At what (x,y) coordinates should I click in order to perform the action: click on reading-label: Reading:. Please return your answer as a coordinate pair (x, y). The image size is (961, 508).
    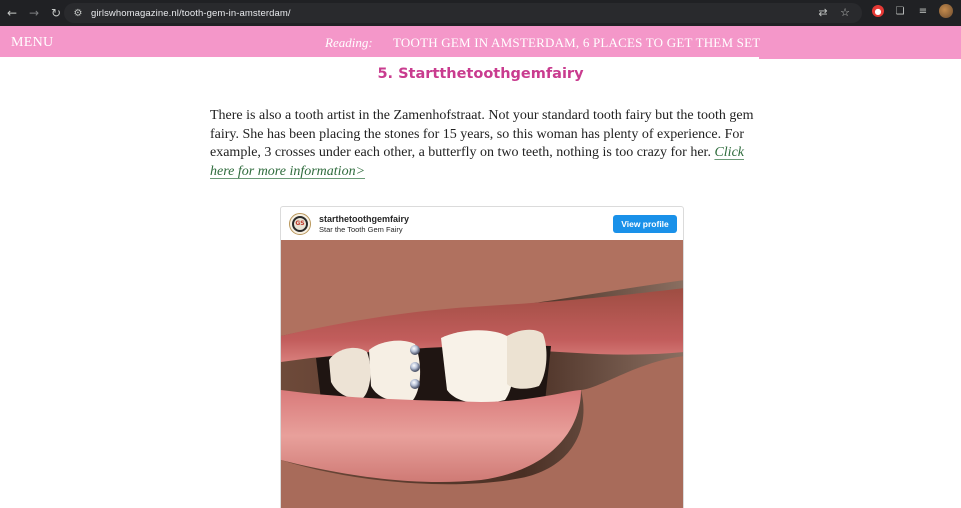
    Looking at the image, I should click on (349, 42).